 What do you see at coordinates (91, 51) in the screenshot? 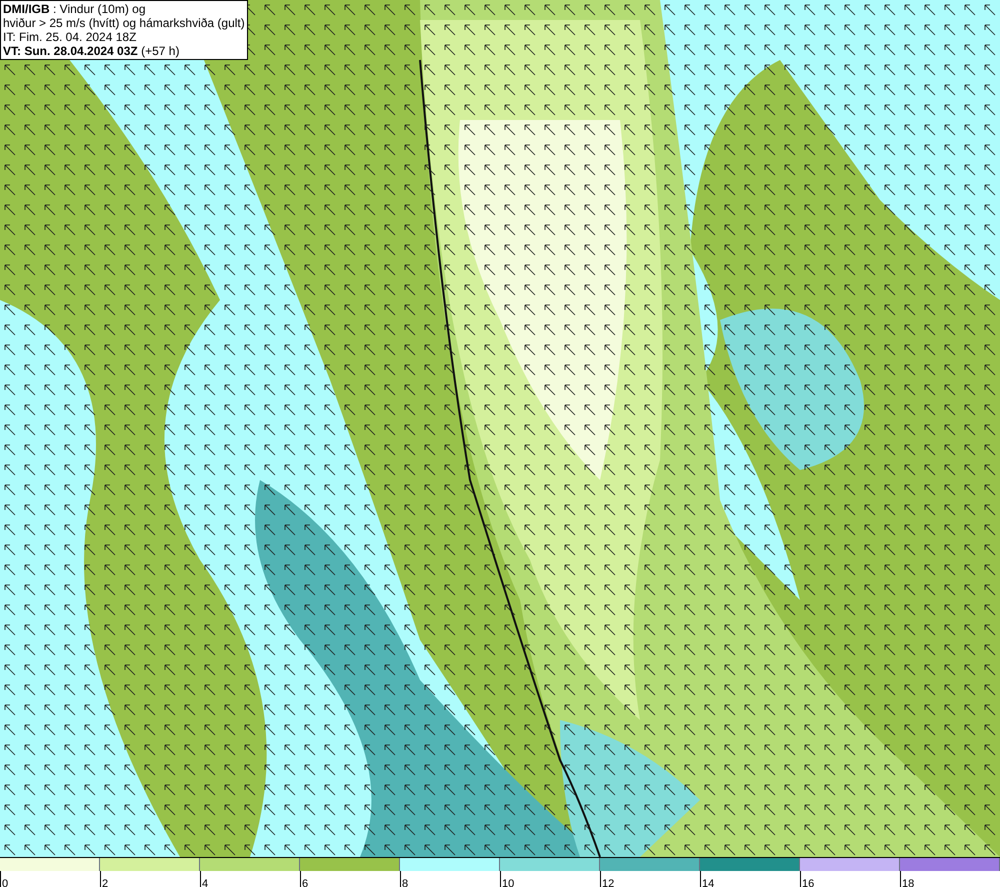
I see `info-text: VT: Sun. 28.04.2024 03Z (+57 h)` at bounding box center [91, 51].